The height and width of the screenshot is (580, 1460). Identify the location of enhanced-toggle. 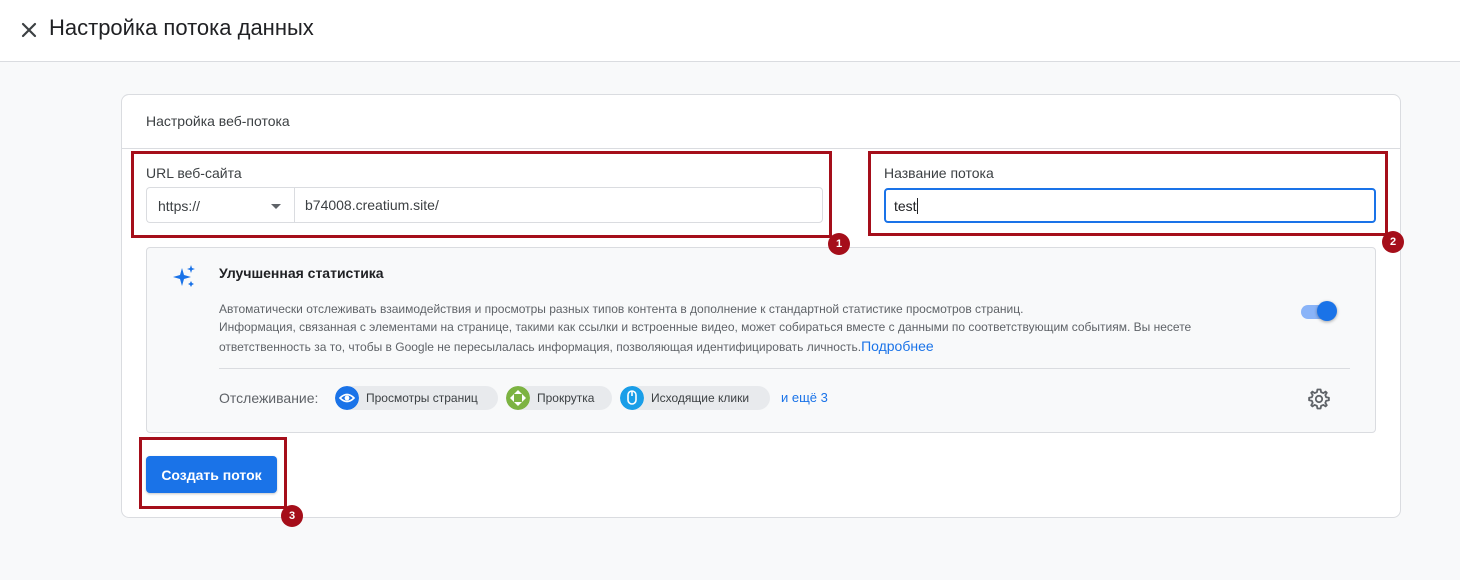
(1318, 311).